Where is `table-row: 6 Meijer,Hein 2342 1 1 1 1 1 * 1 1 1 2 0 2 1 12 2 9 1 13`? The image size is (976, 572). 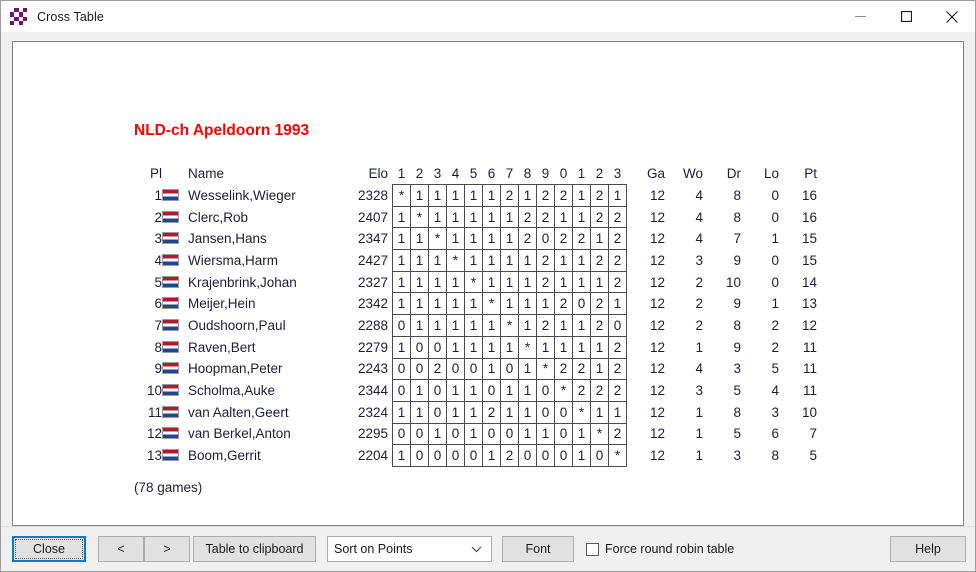 table-row: 6 Meijer,Hein 2342 1 1 1 1 1 * 1 1 1 2 0 2 1 12 2 9 1 13 is located at coordinates (475, 304).